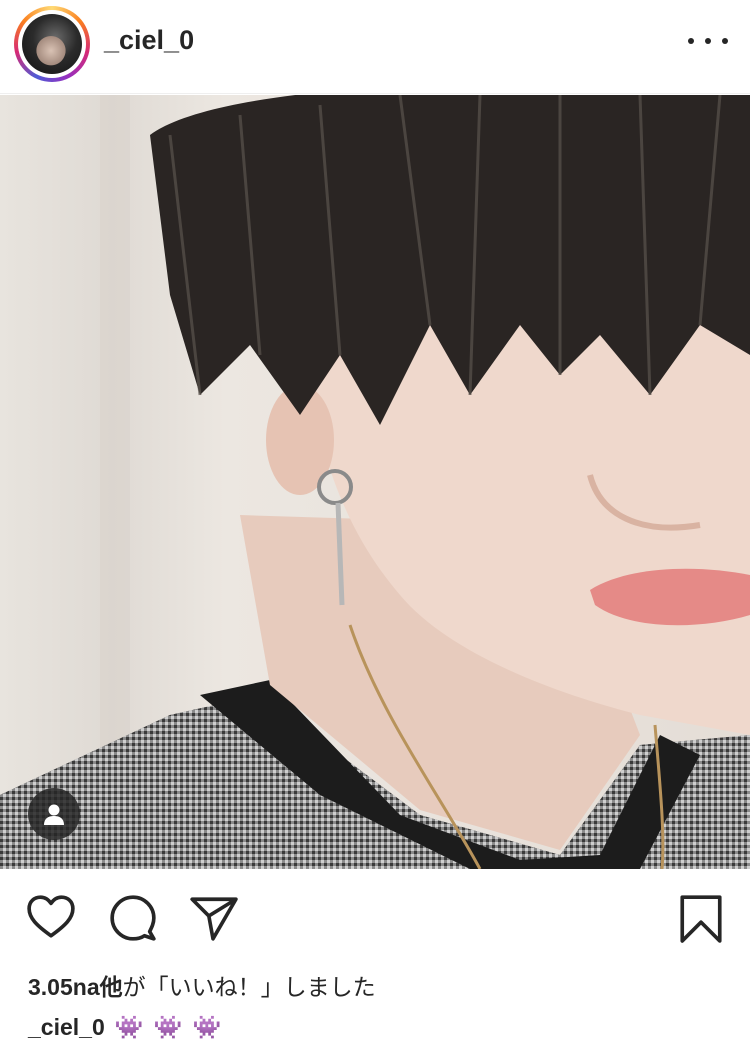 The width and height of the screenshot is (750, 1059). What do you see at coordinates (375, 916) in the screenshot?
I see `post-actions-bar` at bounding box center [375, 916].